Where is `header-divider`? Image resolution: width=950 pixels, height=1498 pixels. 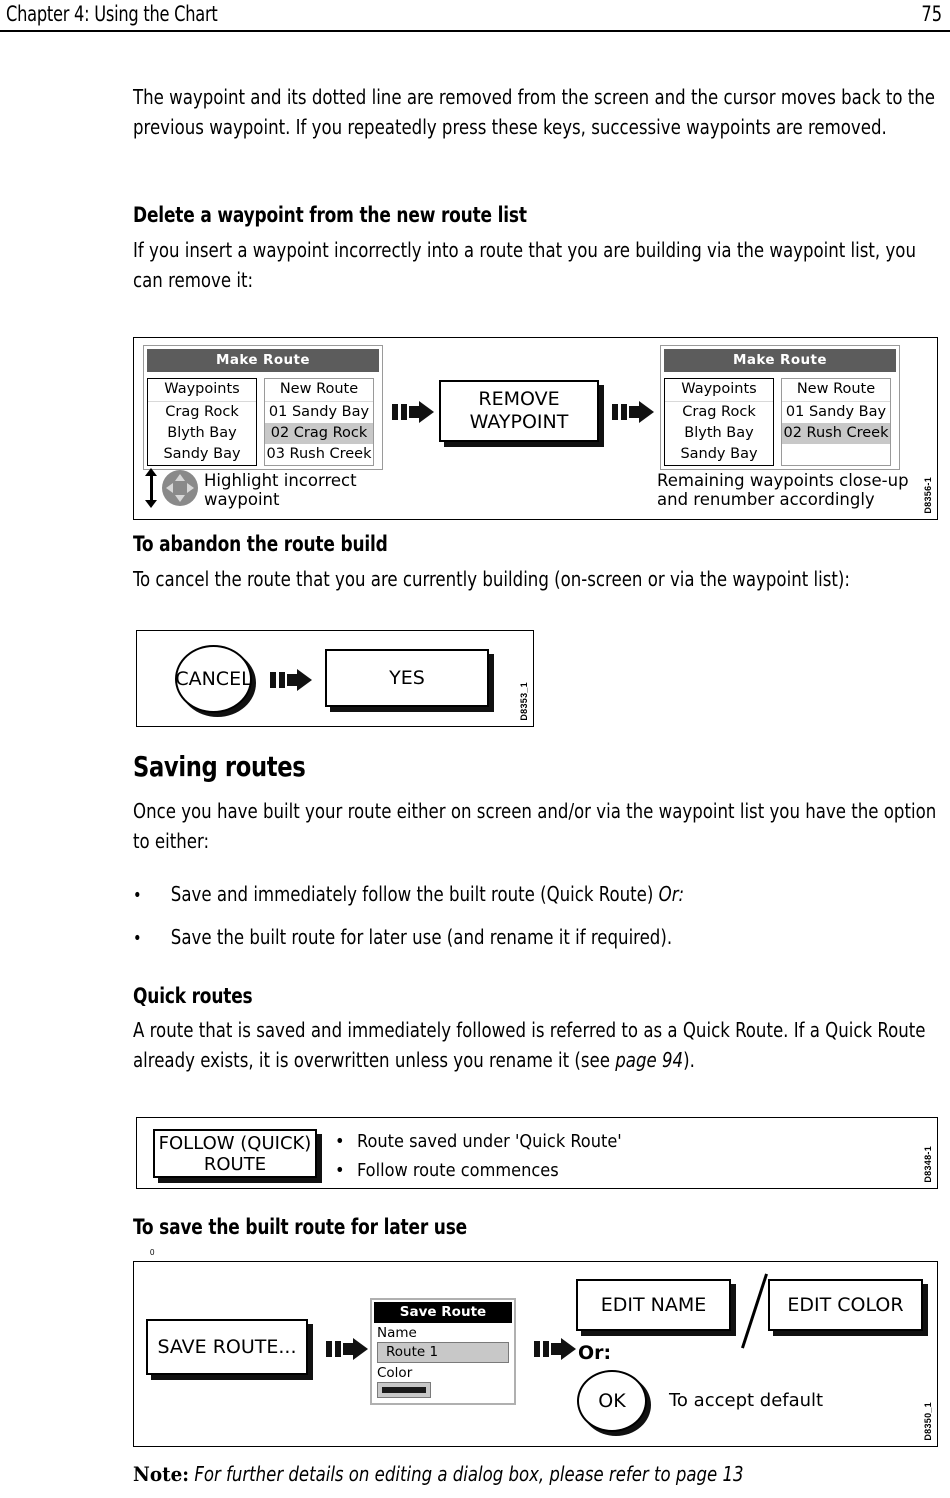 header-divider is located at coordinates (475, 31).